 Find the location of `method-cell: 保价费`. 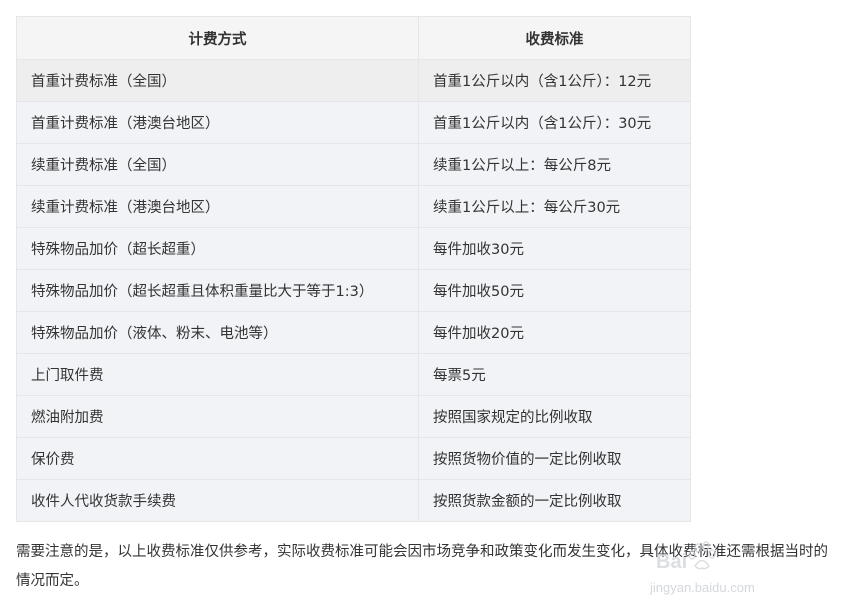

method-cell: 保价费 is located at coordinates (217, 458).